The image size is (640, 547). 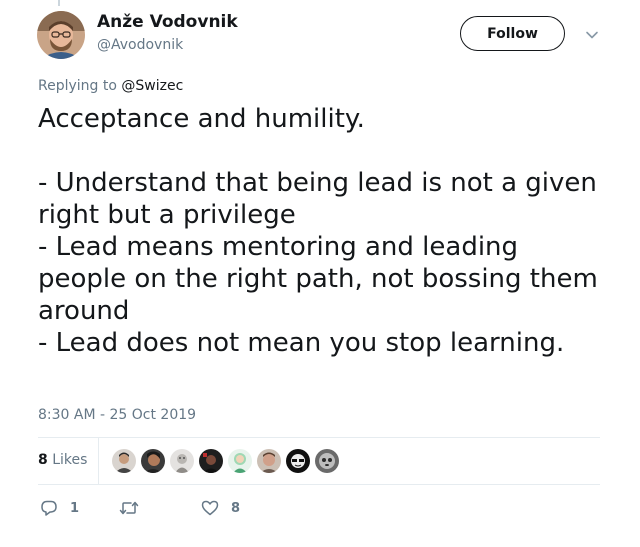 I want to click on likes-label: Likes, so click(x=70, y=460).